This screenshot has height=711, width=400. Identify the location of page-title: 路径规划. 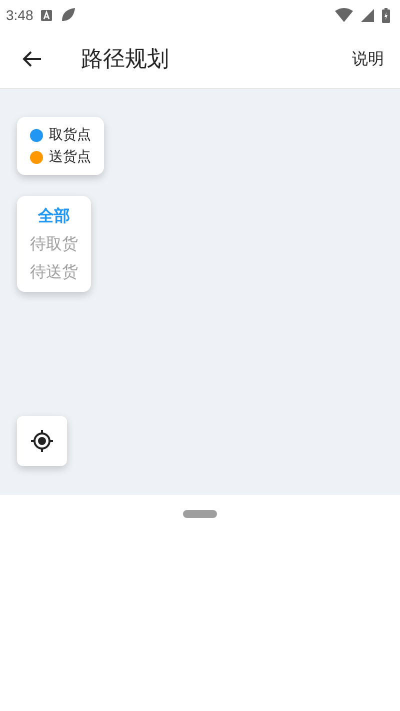
(125, 60).